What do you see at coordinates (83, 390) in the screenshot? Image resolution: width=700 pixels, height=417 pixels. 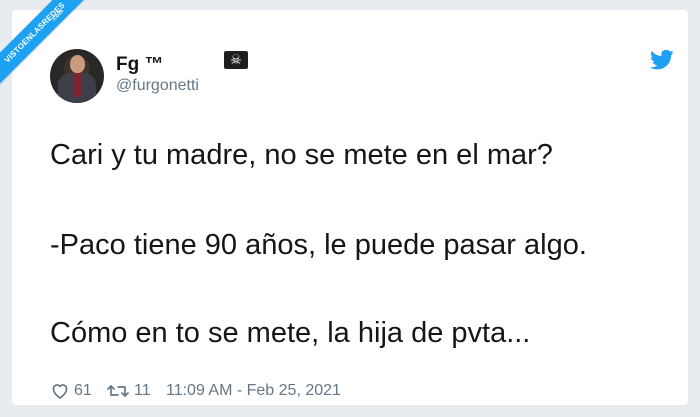 I see `like-count: 61` at bounding box center [83, 390].